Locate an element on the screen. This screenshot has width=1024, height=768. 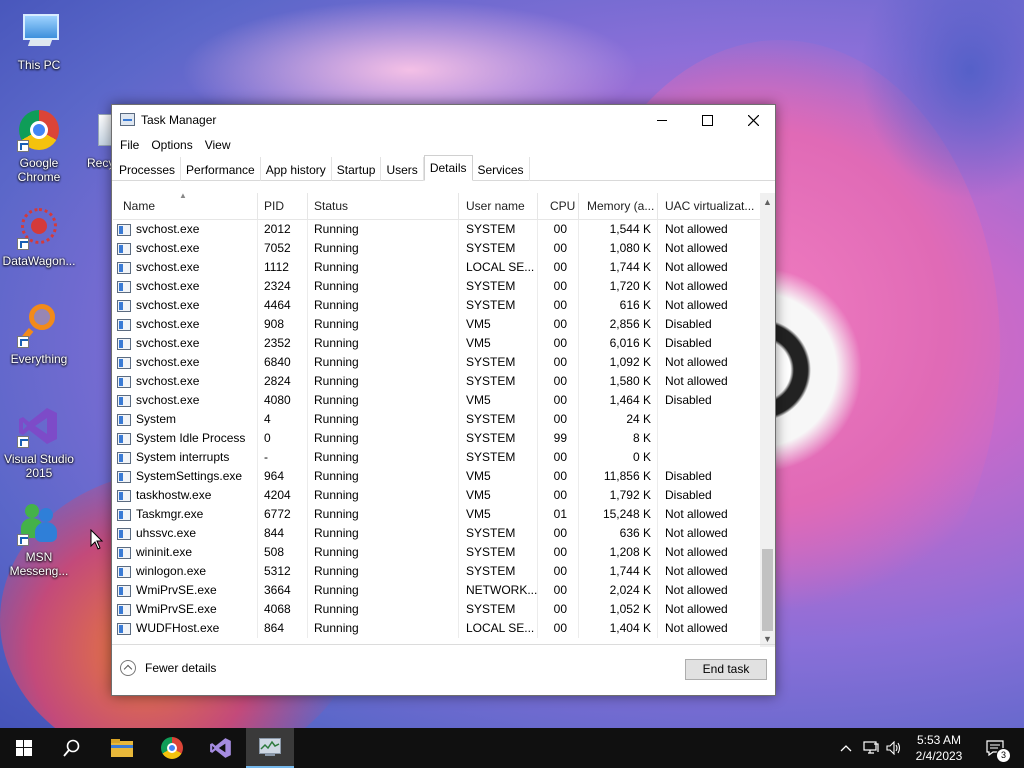
tab-users: Users is located at coordinates (402, 169).